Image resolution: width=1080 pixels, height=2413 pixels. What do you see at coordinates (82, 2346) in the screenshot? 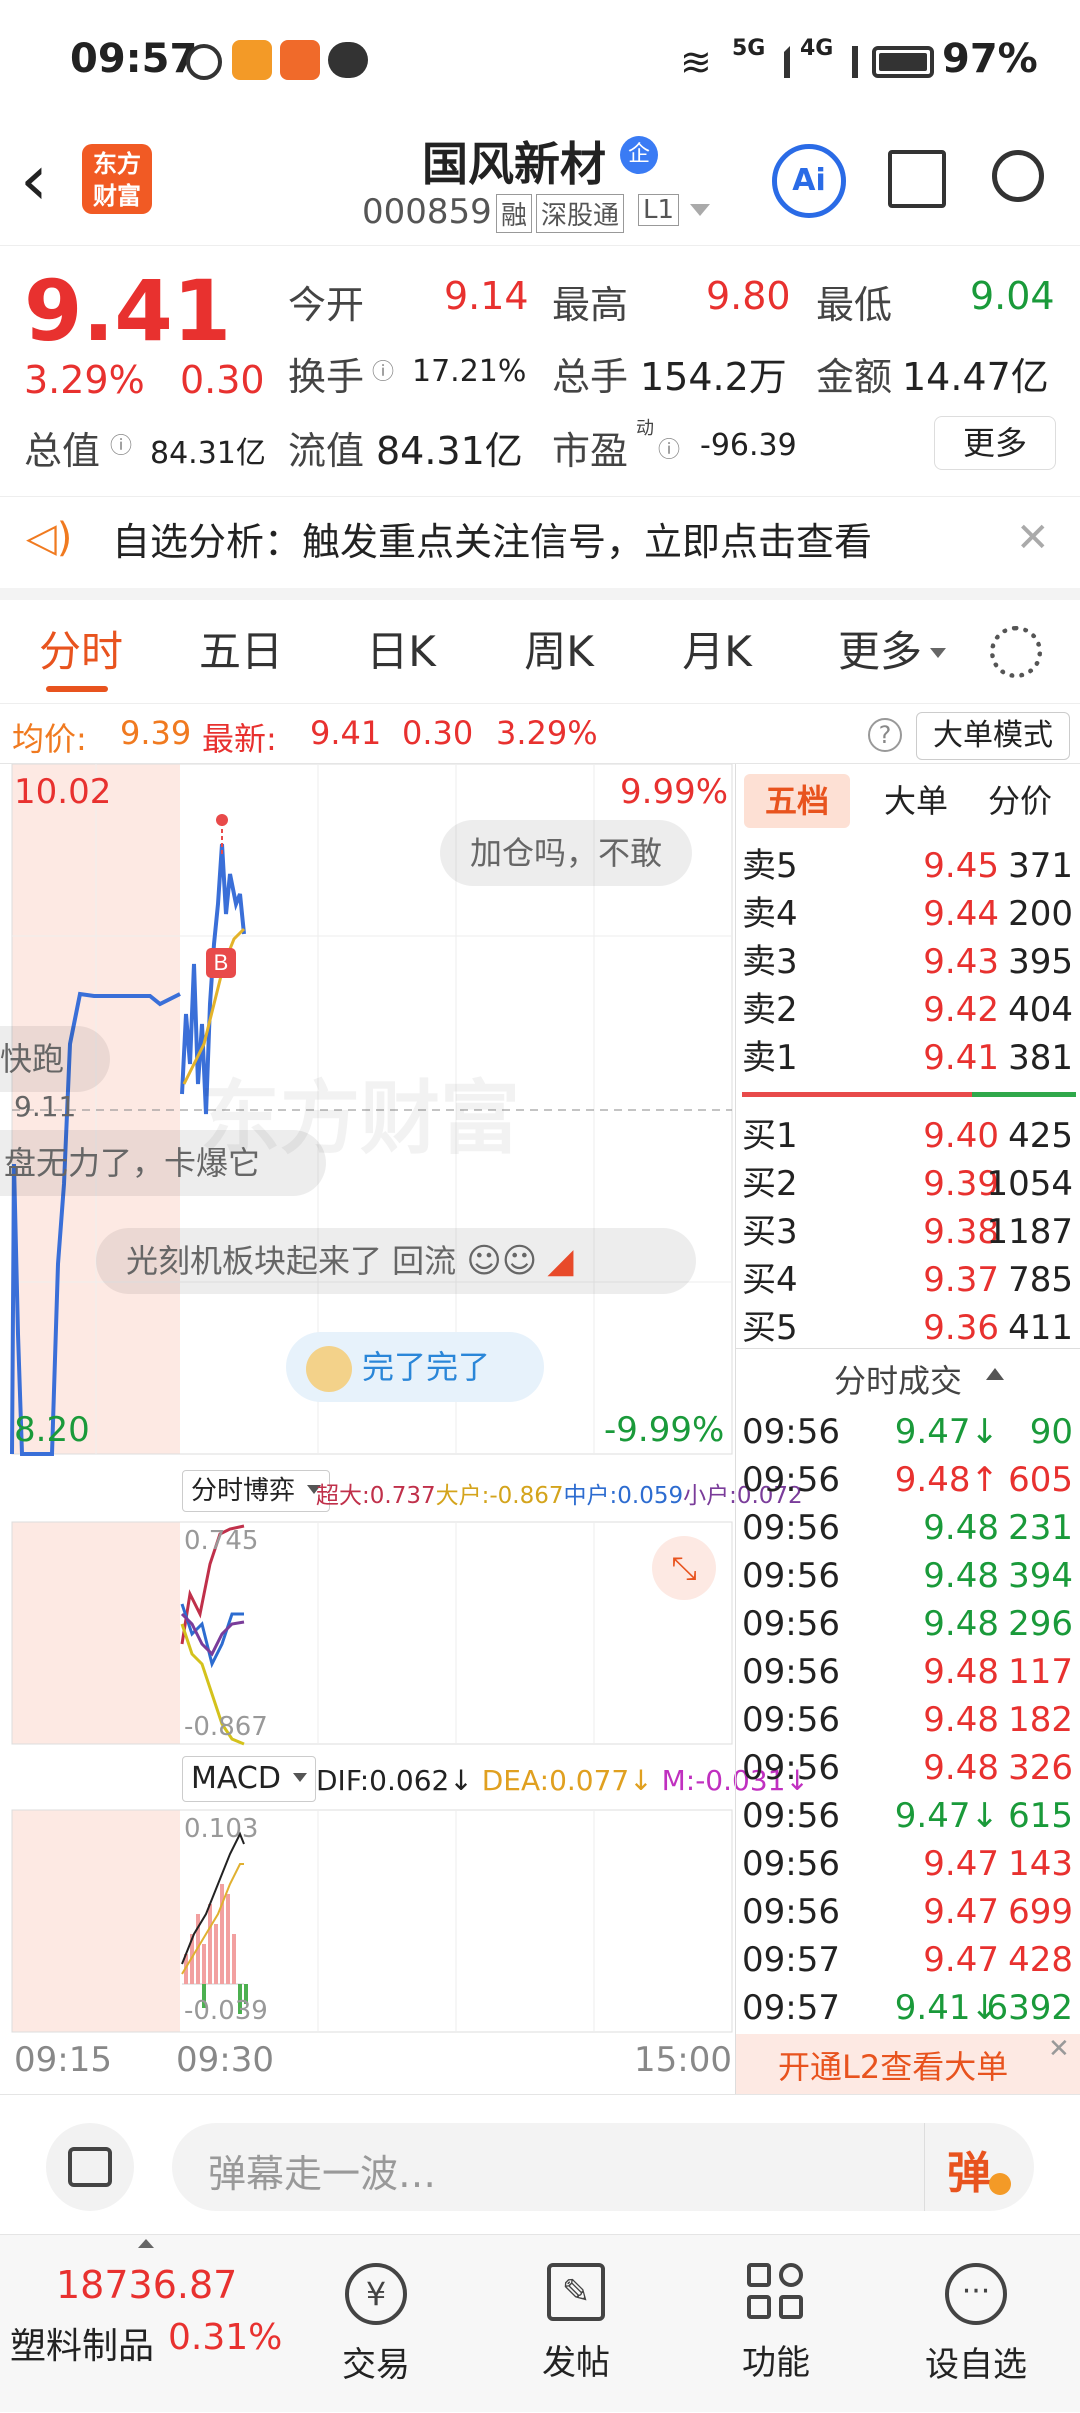
I see `sector-name: 塑料制品` at bounding box center [82, 2346].